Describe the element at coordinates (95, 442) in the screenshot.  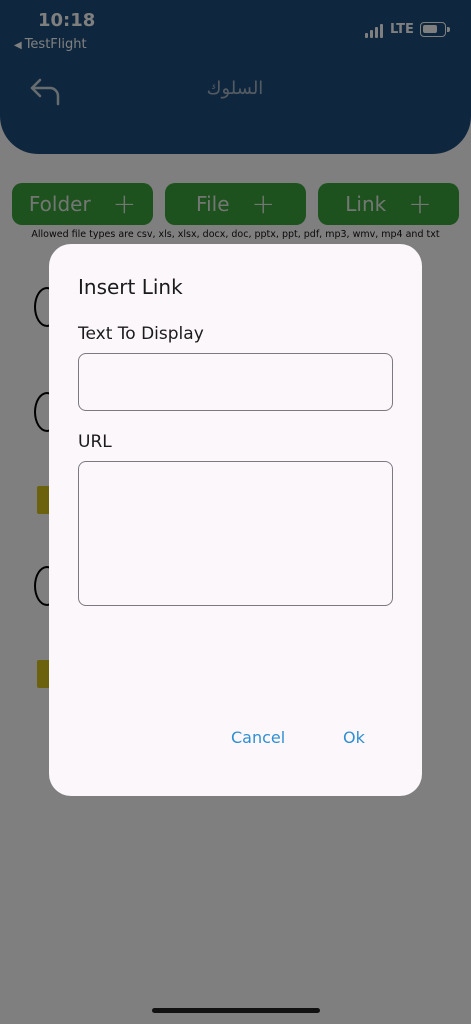
I see `url-label: URL` at that location.